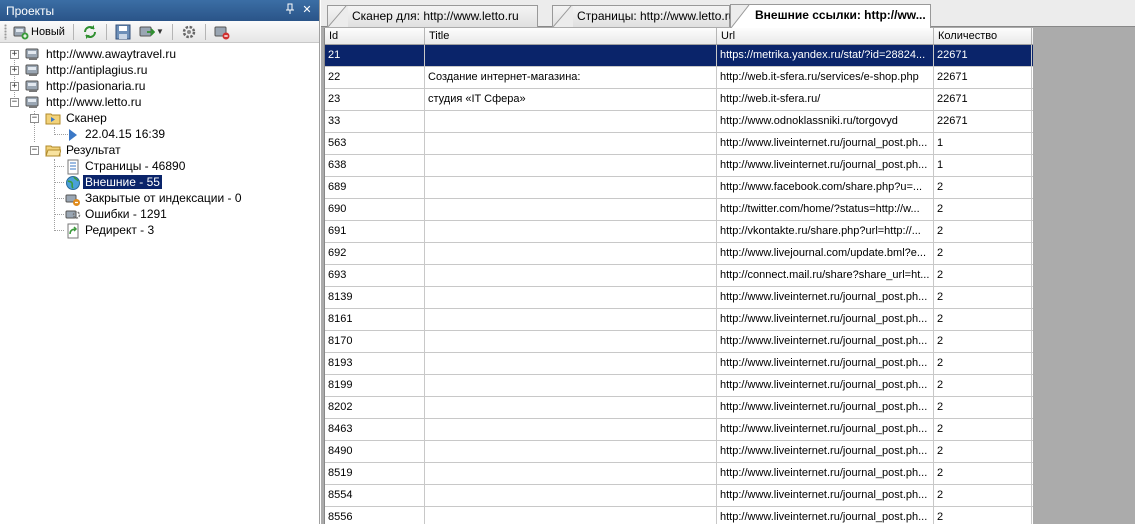 The height and width of the screenshot is (524, 1135). Describe the element at coordinates (119, 230) in the screenshot. I see `result-item-label: Редирект - 3` at that location.